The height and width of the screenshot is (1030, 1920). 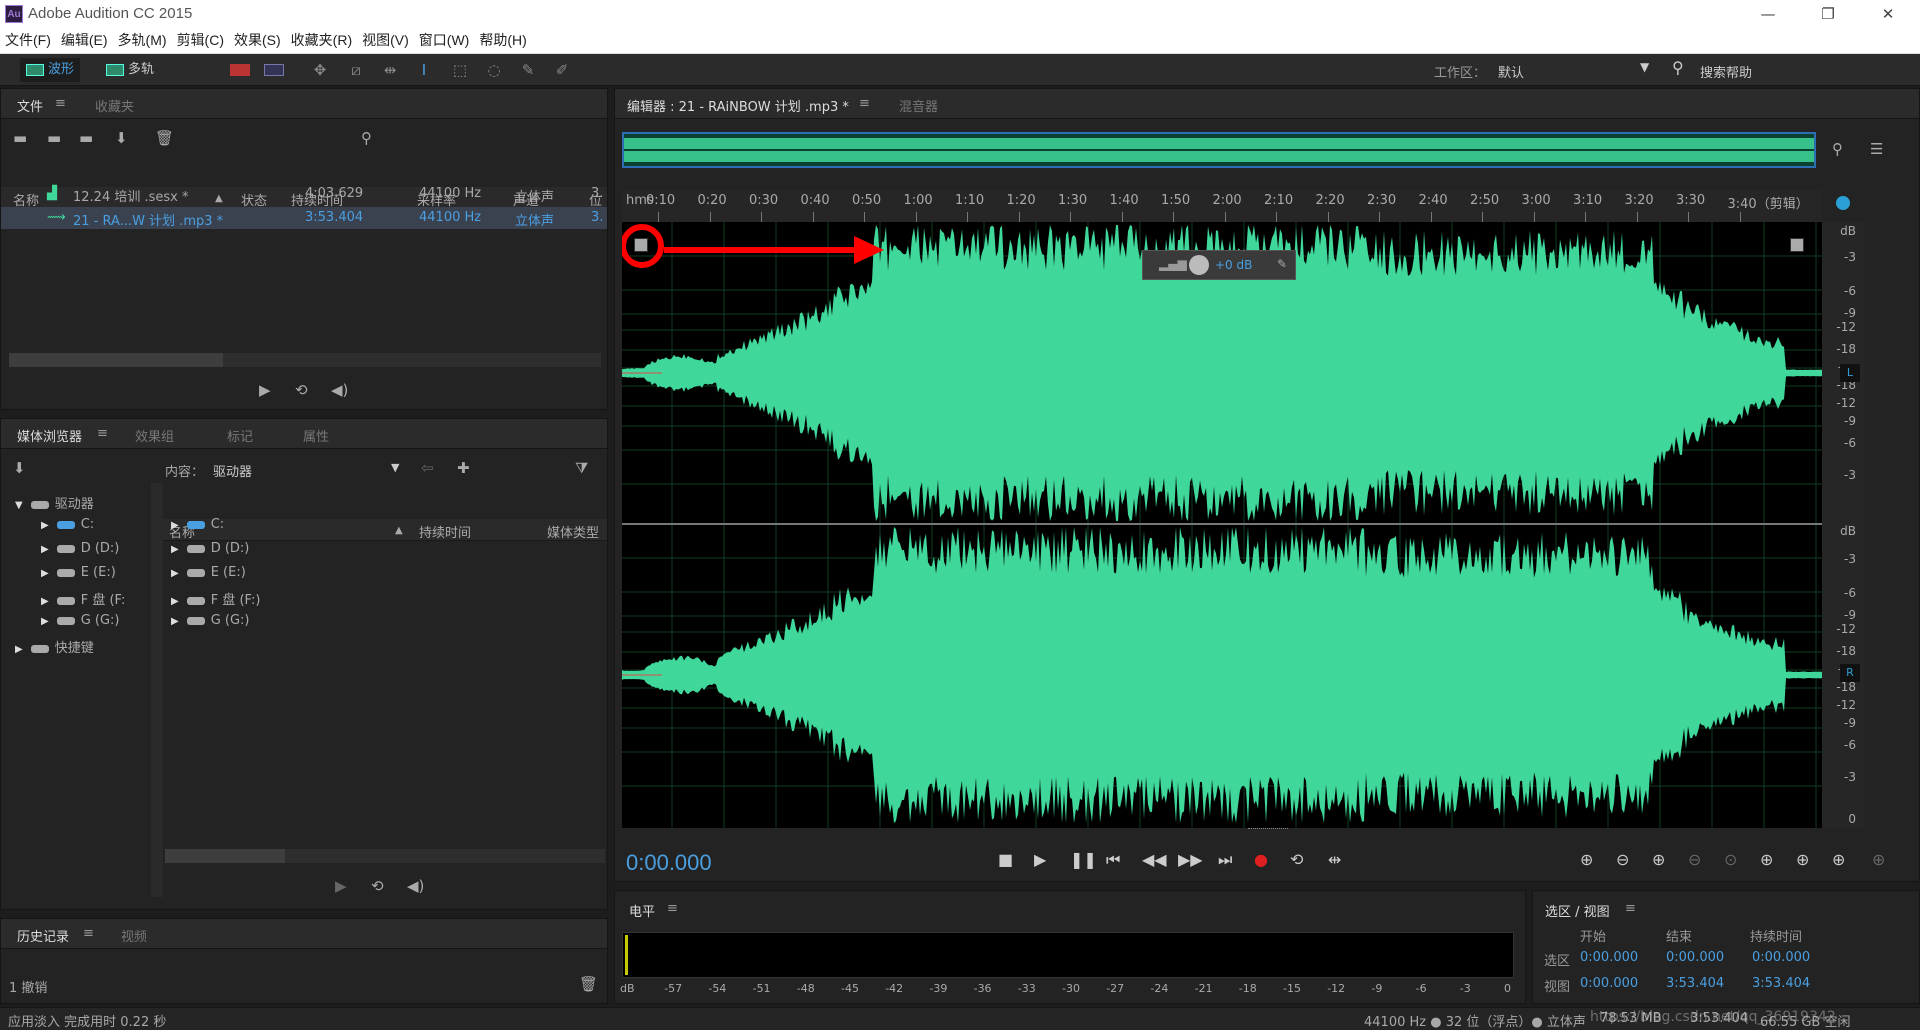 What do you see at coordinates (142, 40) in the screenshot?
I see `menu-multitrack: 多轨(M)` at bounding box center [142, 40].